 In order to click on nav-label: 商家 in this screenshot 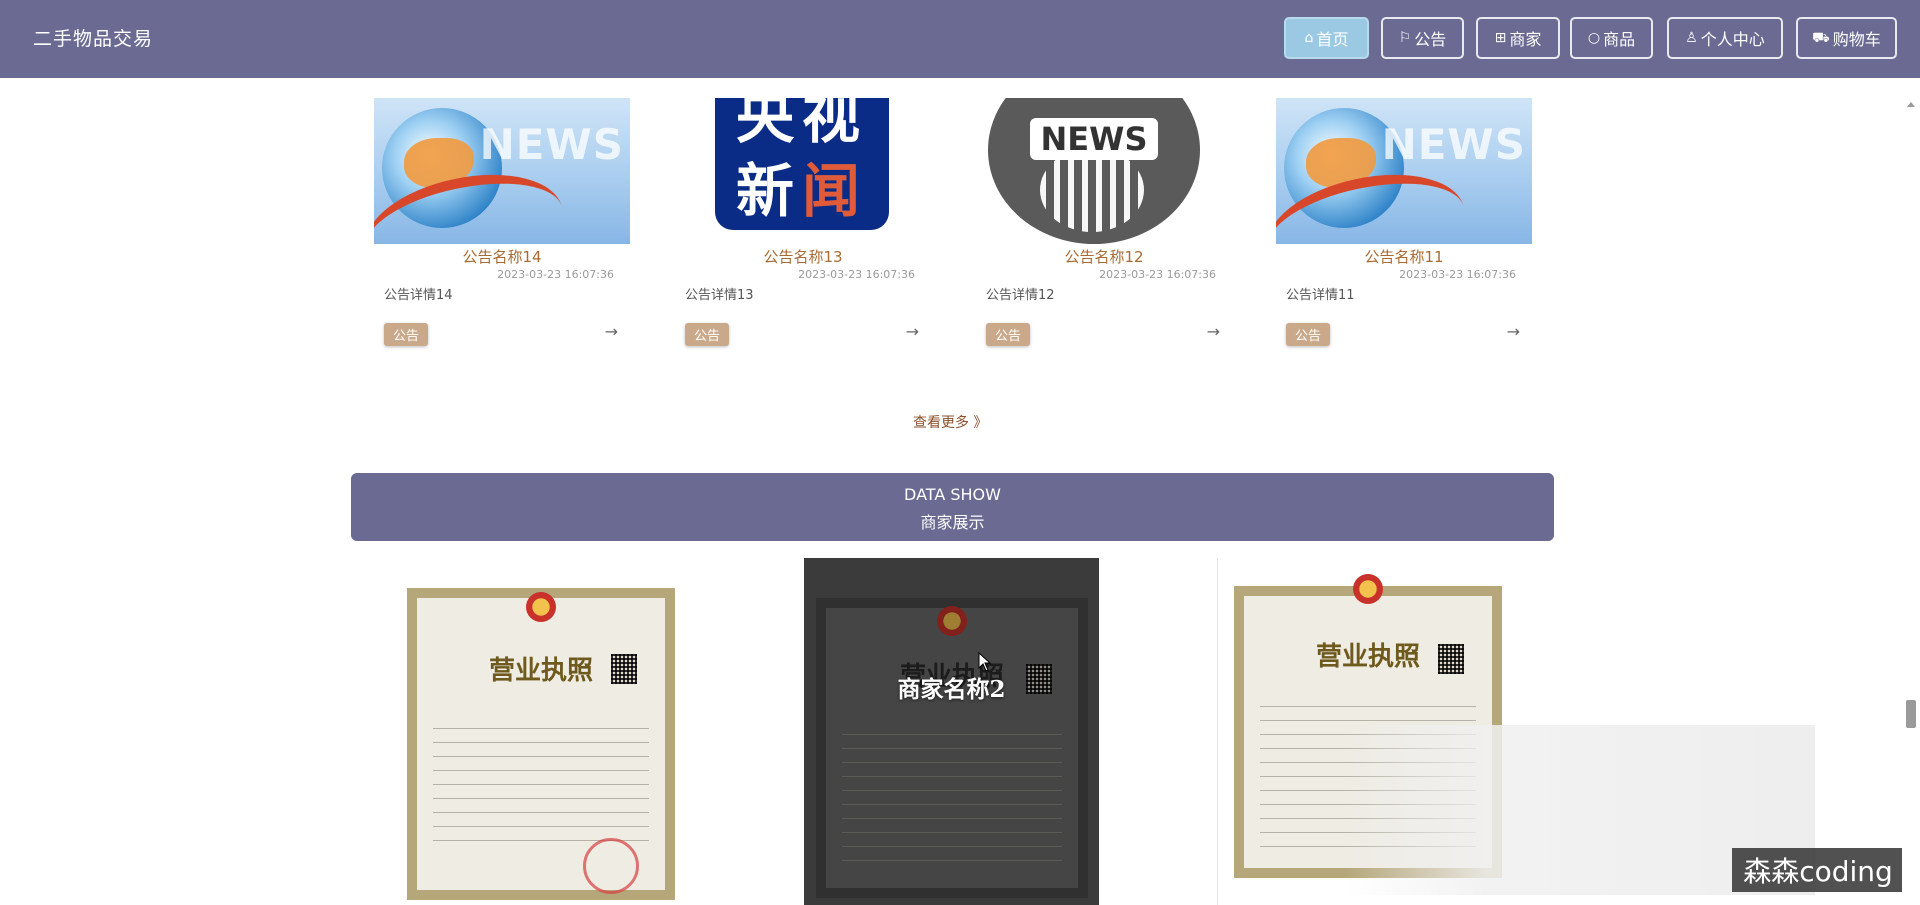, I will do `click(1525, 39)`.